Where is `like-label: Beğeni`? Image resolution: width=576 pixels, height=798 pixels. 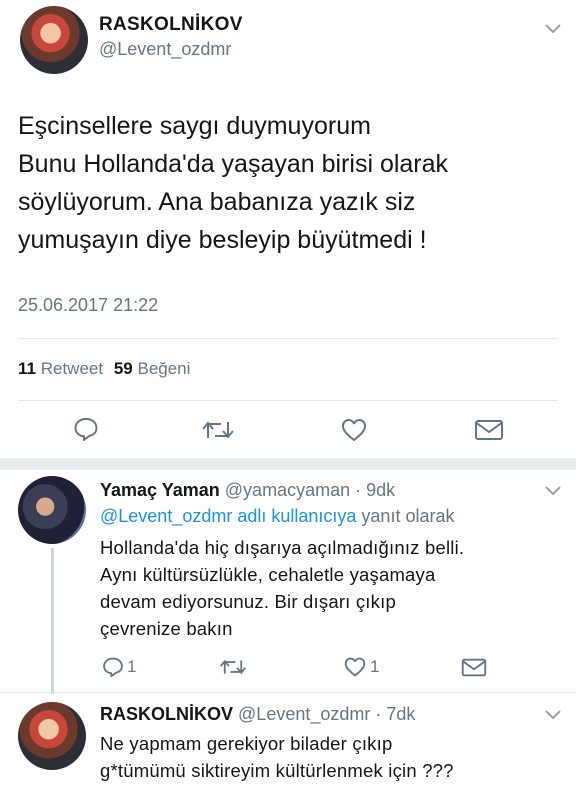
like-label: Beğeni is located at coordinates (164, 368).